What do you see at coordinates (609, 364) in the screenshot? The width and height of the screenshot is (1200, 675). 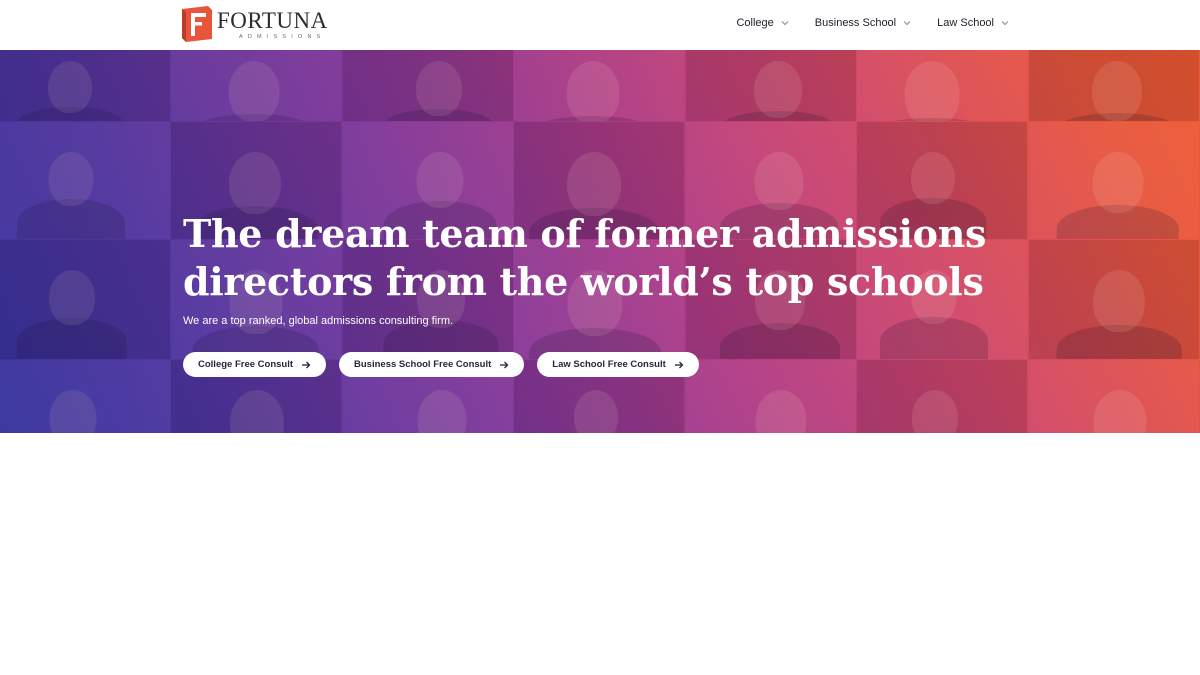 I see `button-label: Law School Free Consult` at bounding box center [609, 364].